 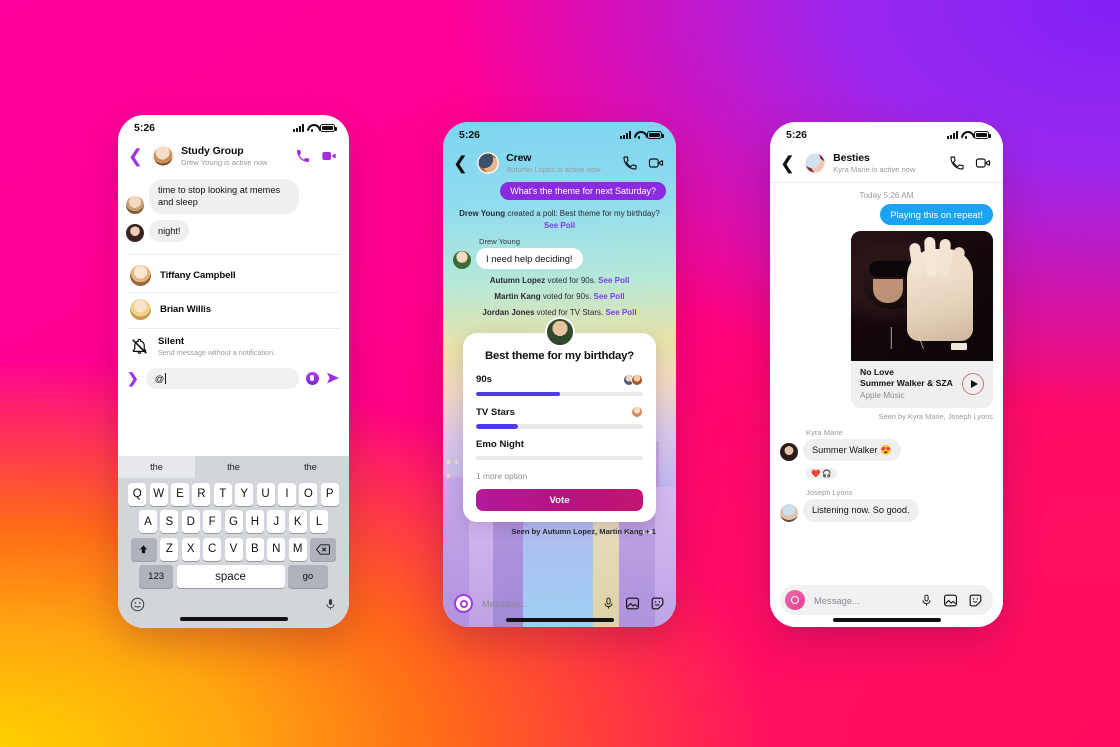 I want to click on expand-chevron-right-icon: ❯, so click(x=133, y=378).